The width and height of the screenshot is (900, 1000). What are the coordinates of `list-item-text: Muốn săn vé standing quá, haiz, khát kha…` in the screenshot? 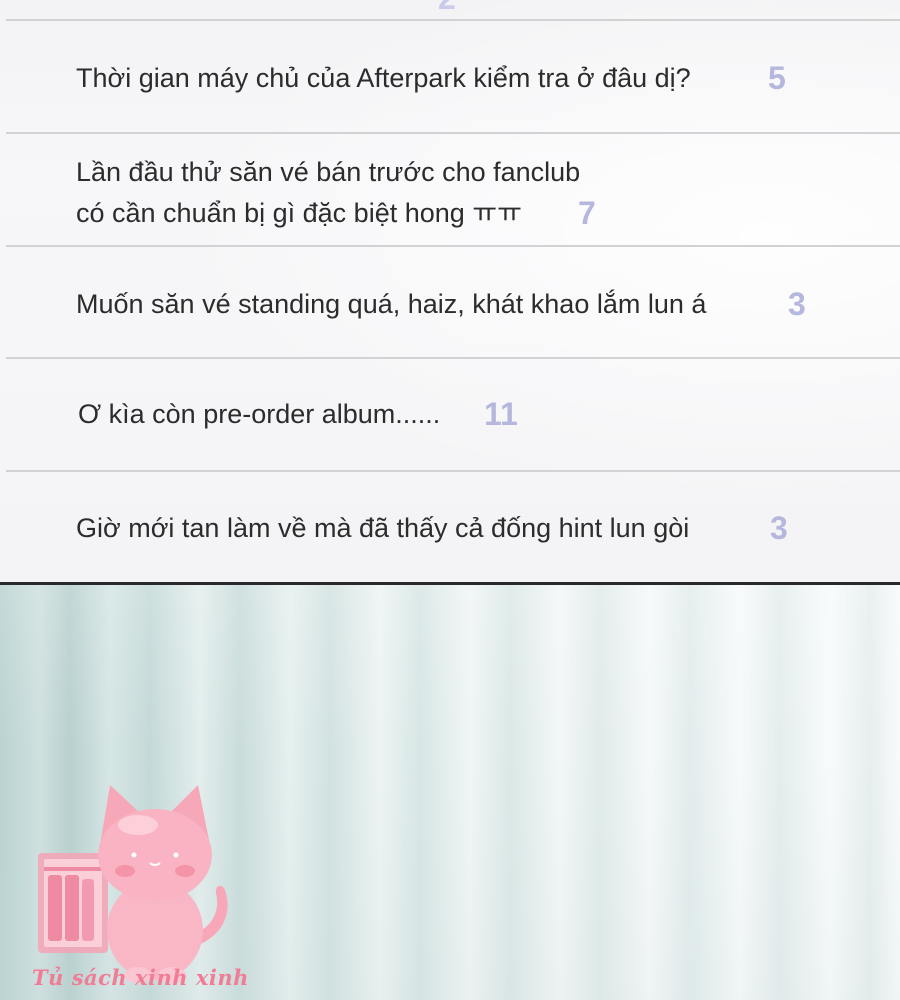 It's located at (391, 304).